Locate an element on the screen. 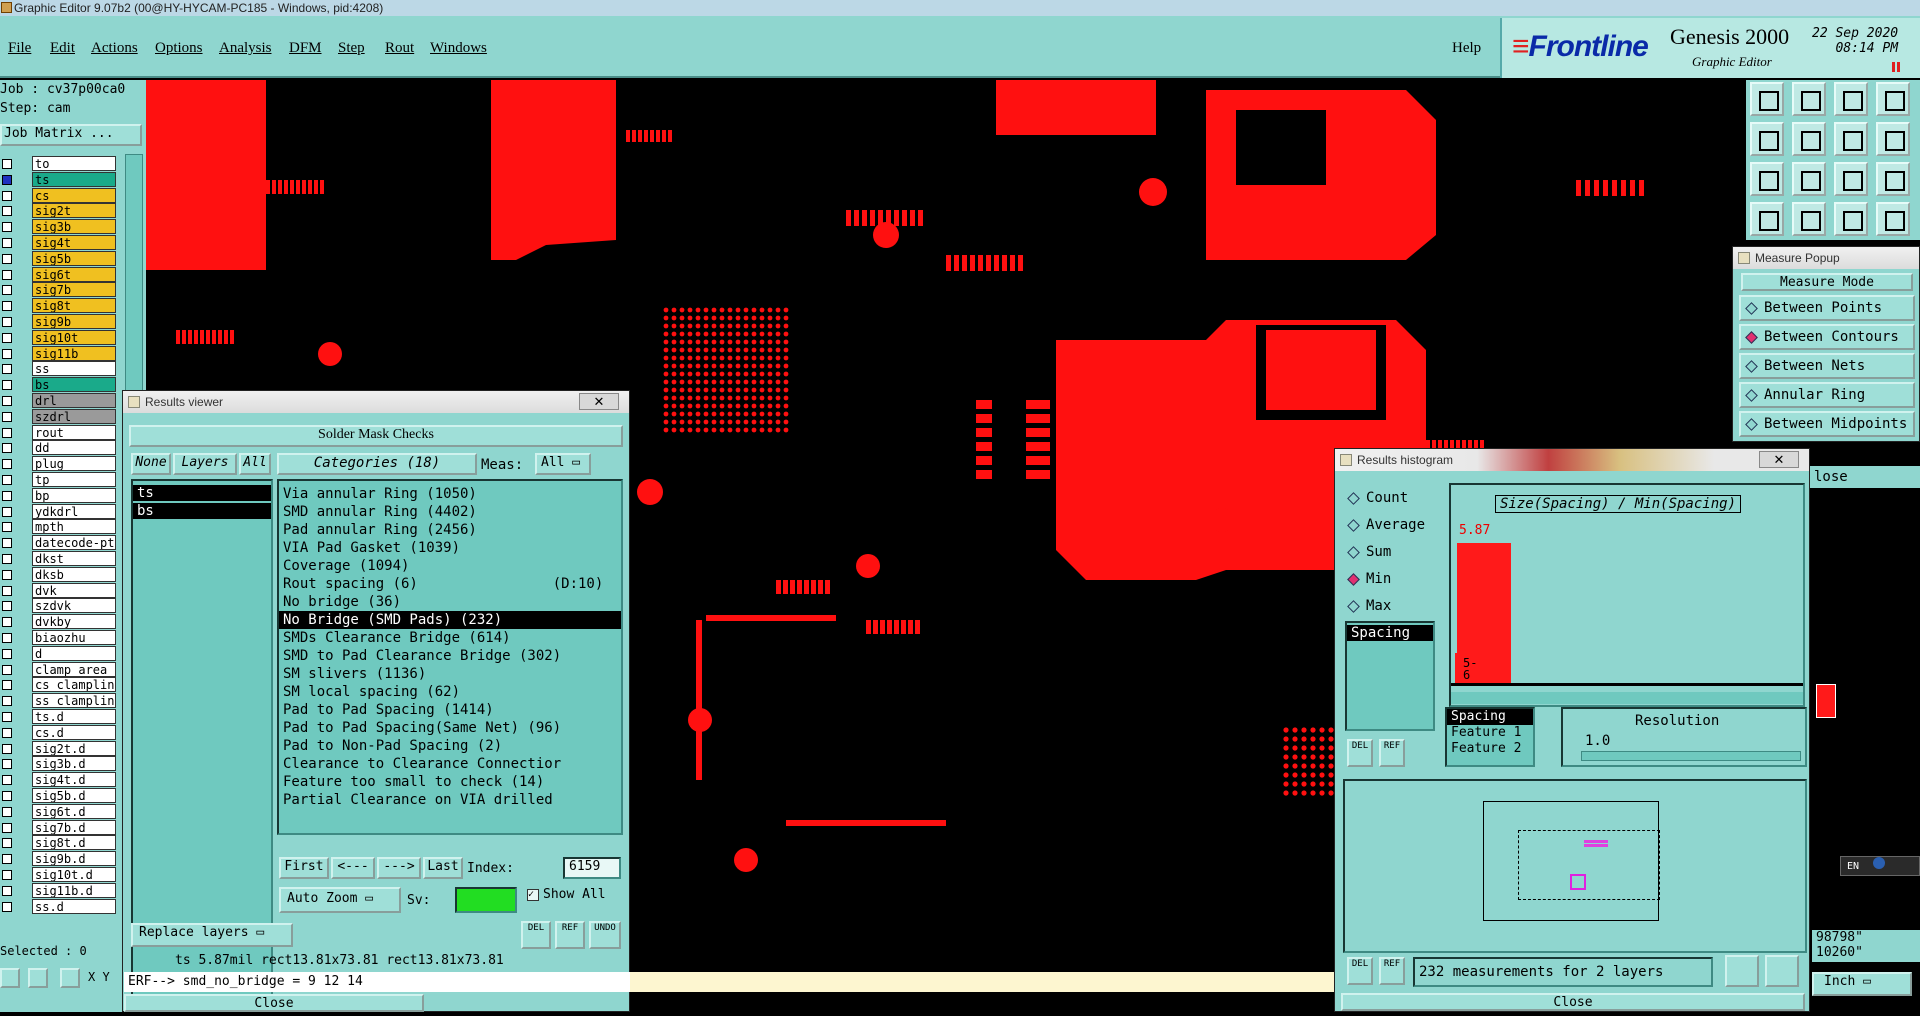 The width and height of the screenshot is (1920, 1016). layer-name: sig3b.d is located at coordinates (74, 764).